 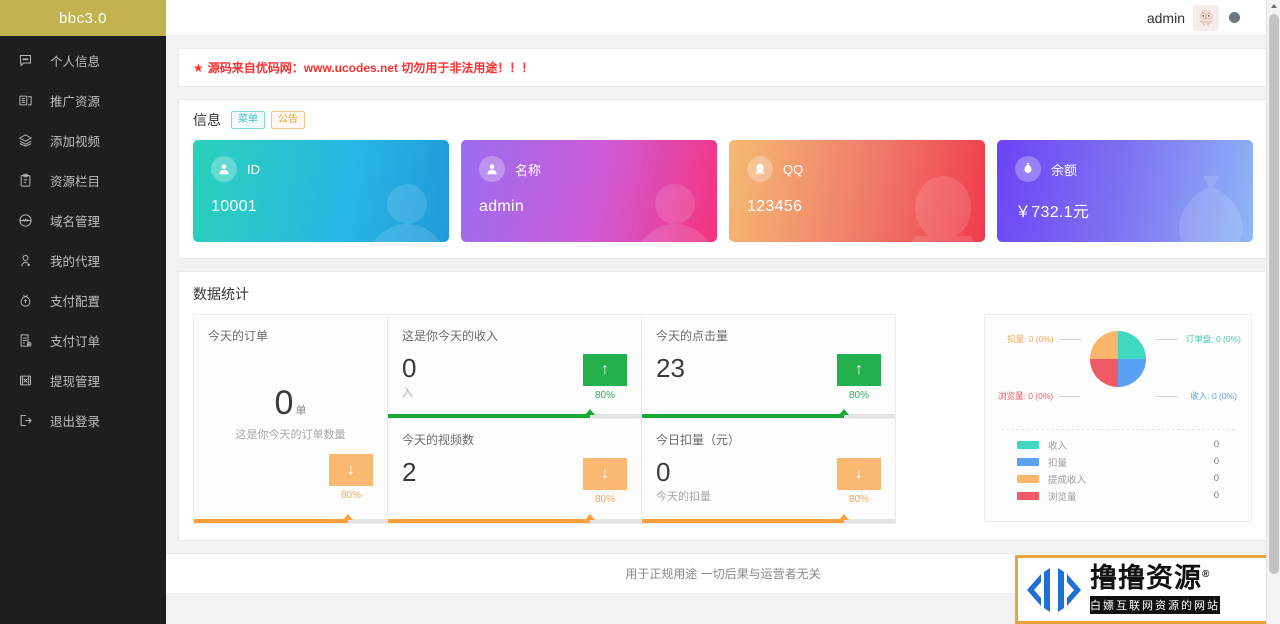 I want to click on sidebar-item-resource-columns: 资源栏目, so click(x=83, y=180).